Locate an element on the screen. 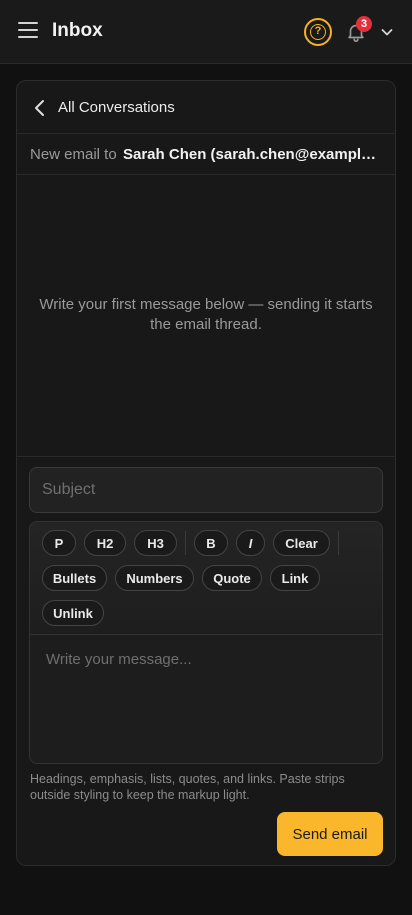  quote-button: Quote is located at coordinates (232, 578).